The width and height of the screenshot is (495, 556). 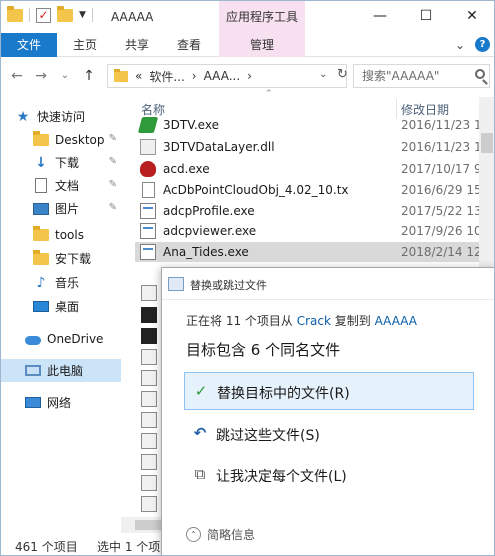 What do you see at coordinates (482, 44) in the screenshot?
I see `help-icon: ?` at bounding box center [482, 44].